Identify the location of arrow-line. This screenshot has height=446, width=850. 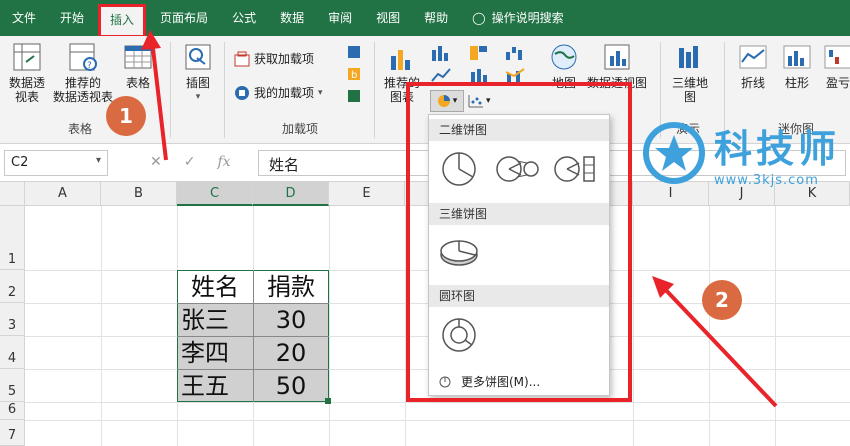
(159, 100).